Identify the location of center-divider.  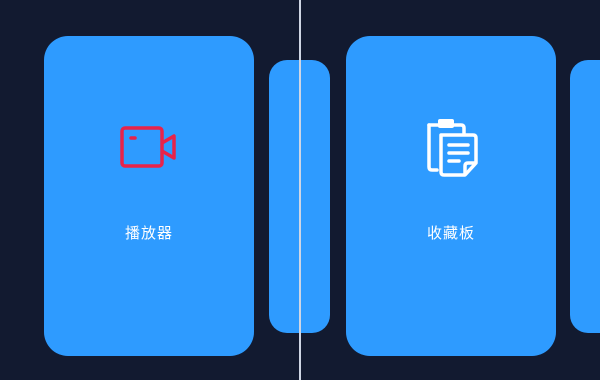
(300, 190).